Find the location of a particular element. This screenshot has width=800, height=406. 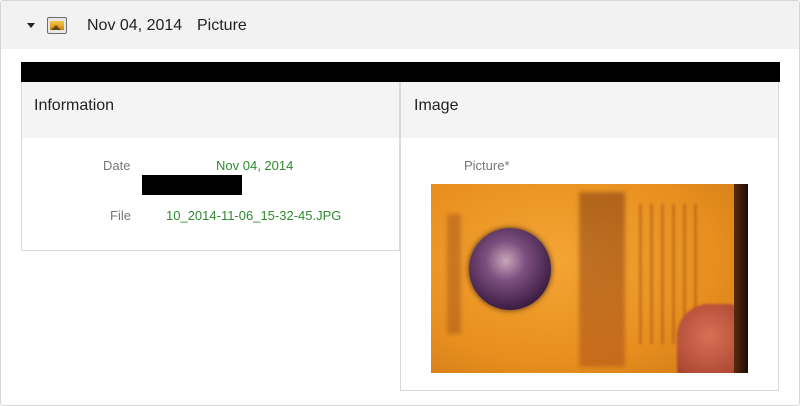

header-date: Nov 04, 2014 is located at coordinates (135, 25).